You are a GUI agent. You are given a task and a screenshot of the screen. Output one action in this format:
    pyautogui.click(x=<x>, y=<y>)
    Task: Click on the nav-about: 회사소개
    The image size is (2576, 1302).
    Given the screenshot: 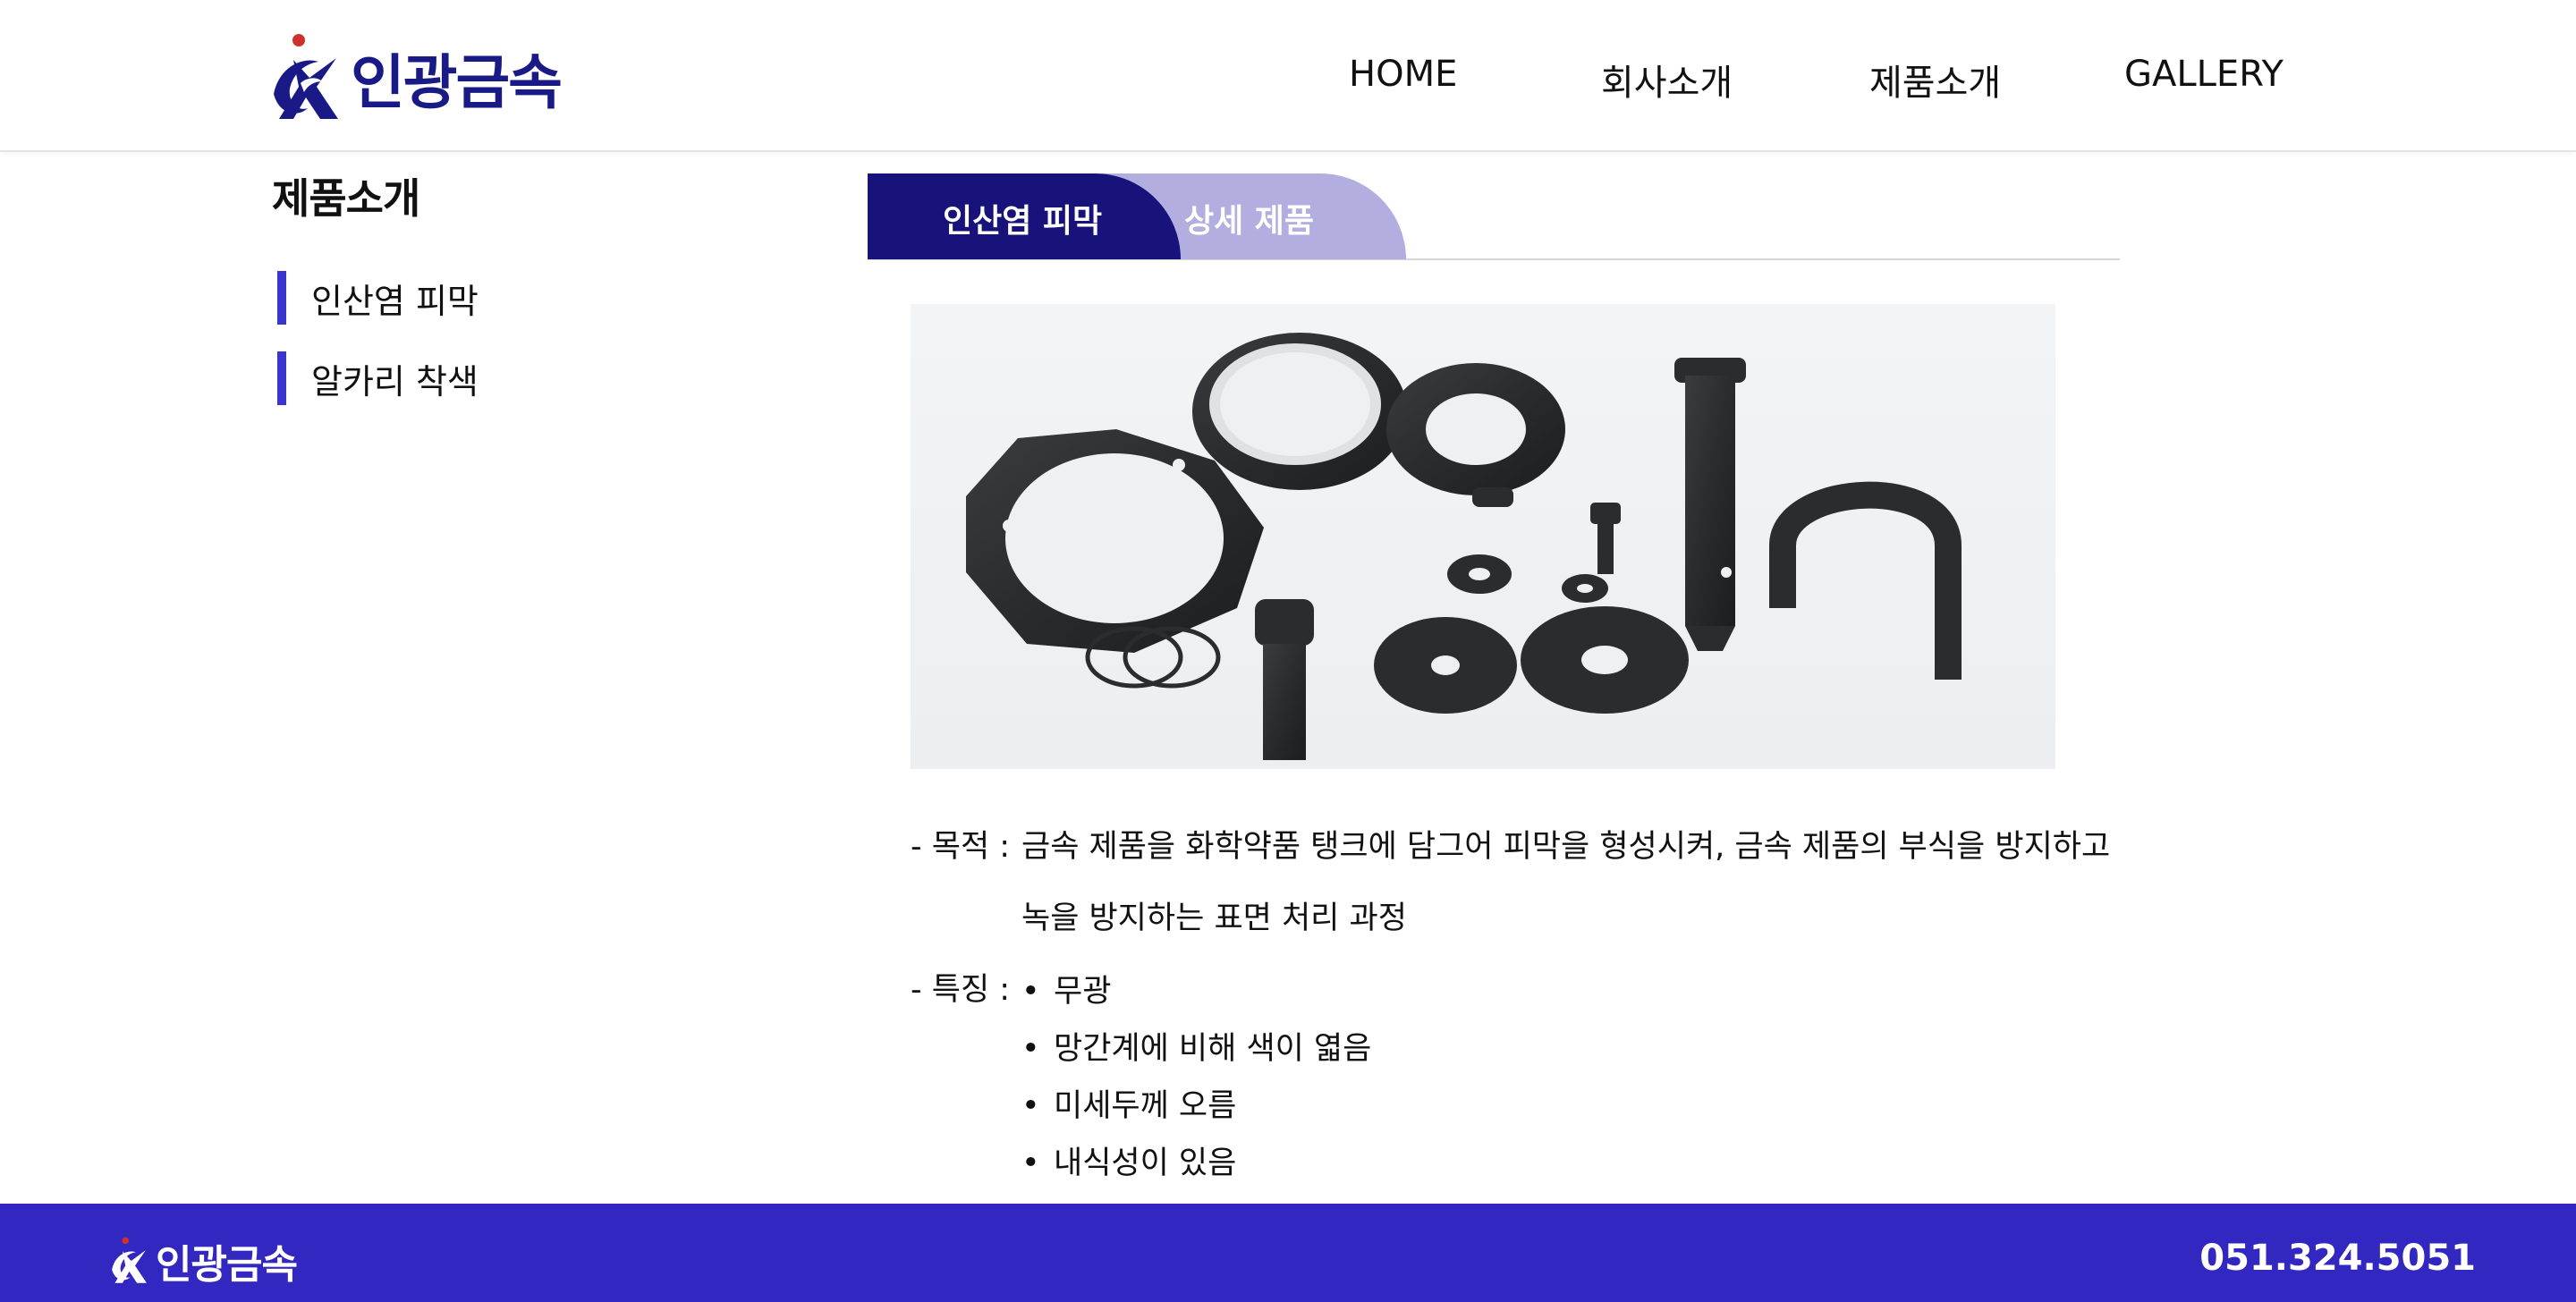 What is the action you would take?
    pyautogui.click(x=1667, y=80)
    